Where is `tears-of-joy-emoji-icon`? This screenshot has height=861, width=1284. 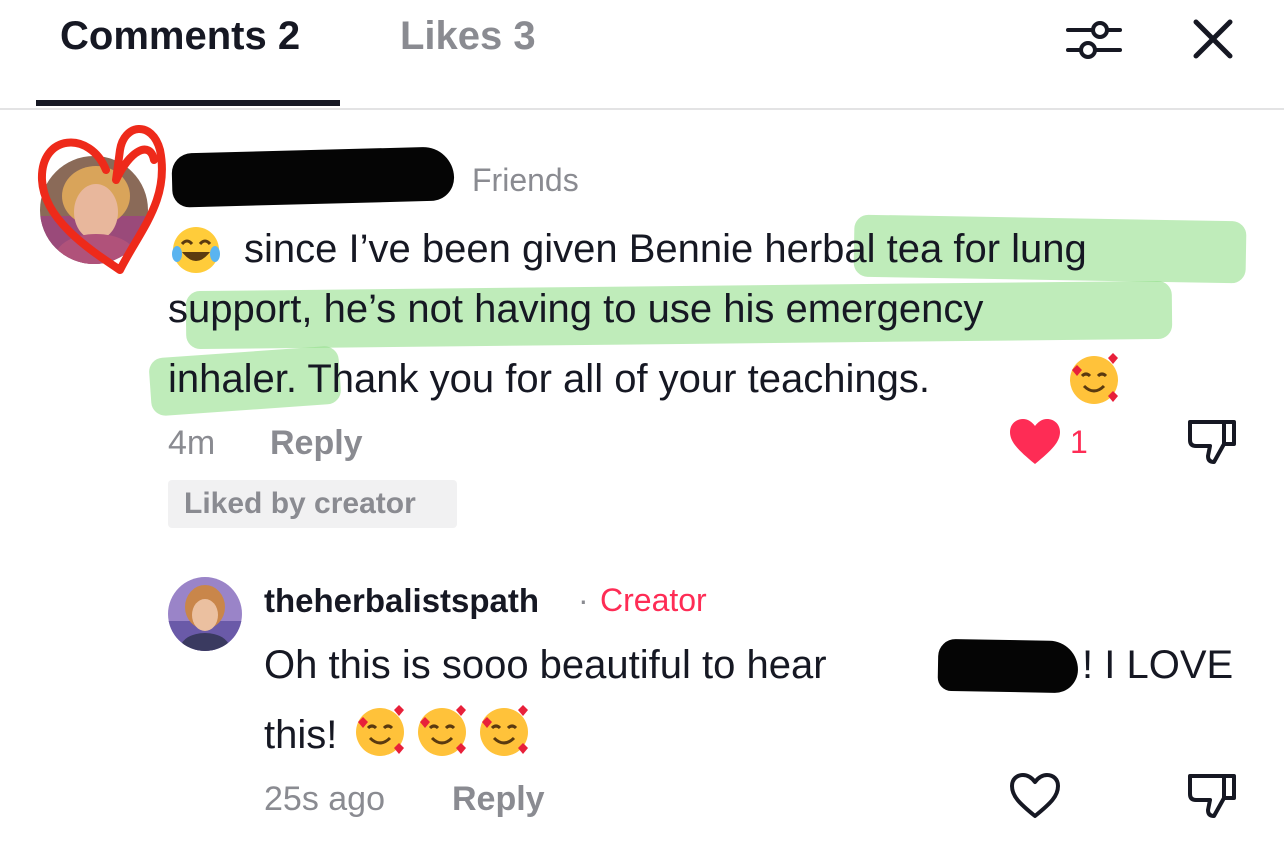
tears-of-joy-emoji-icon is located at coordinates (196, 250).